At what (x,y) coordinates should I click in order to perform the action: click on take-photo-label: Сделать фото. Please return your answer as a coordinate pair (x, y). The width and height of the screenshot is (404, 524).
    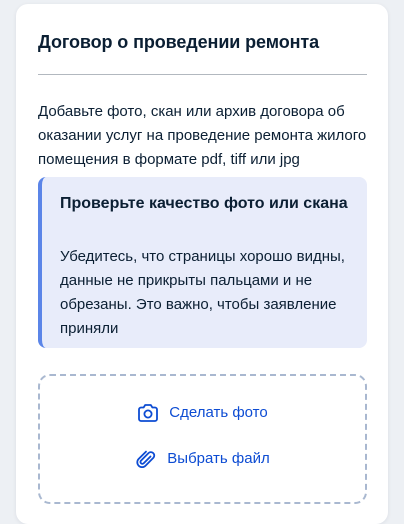
    Looking at the image, I should click on (218, 412).